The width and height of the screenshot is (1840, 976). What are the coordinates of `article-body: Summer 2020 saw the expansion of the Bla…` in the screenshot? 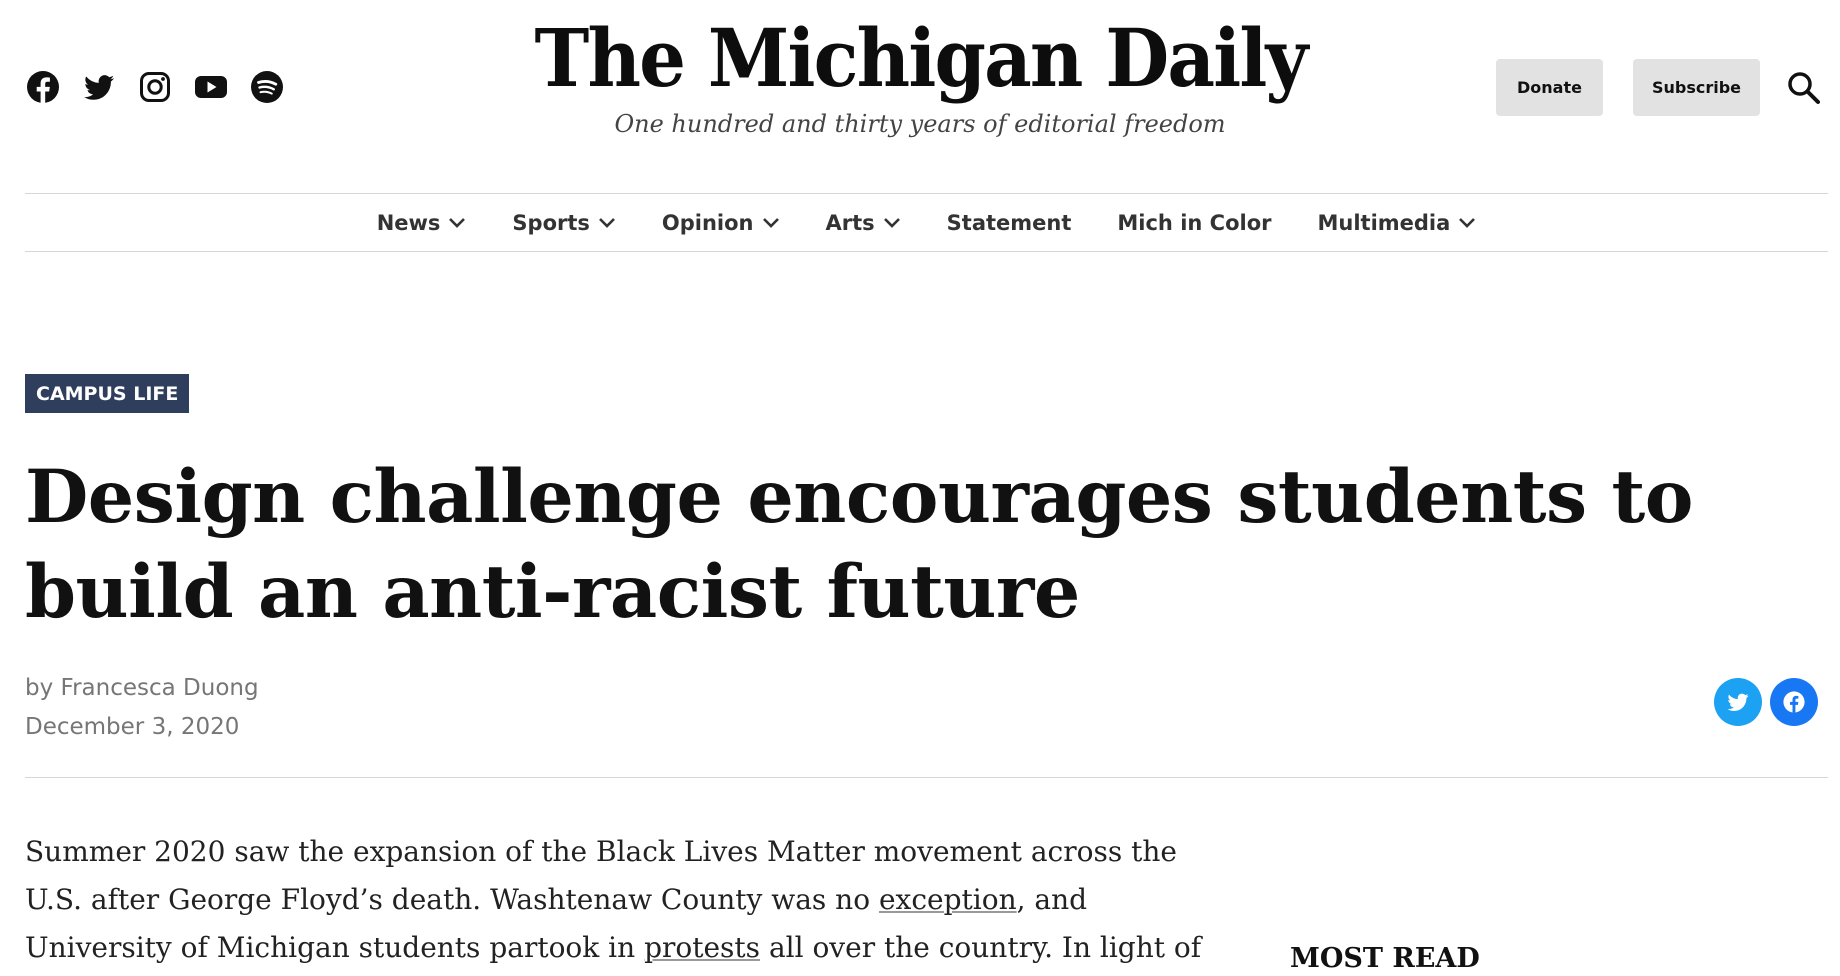 It's located at (615, 900).